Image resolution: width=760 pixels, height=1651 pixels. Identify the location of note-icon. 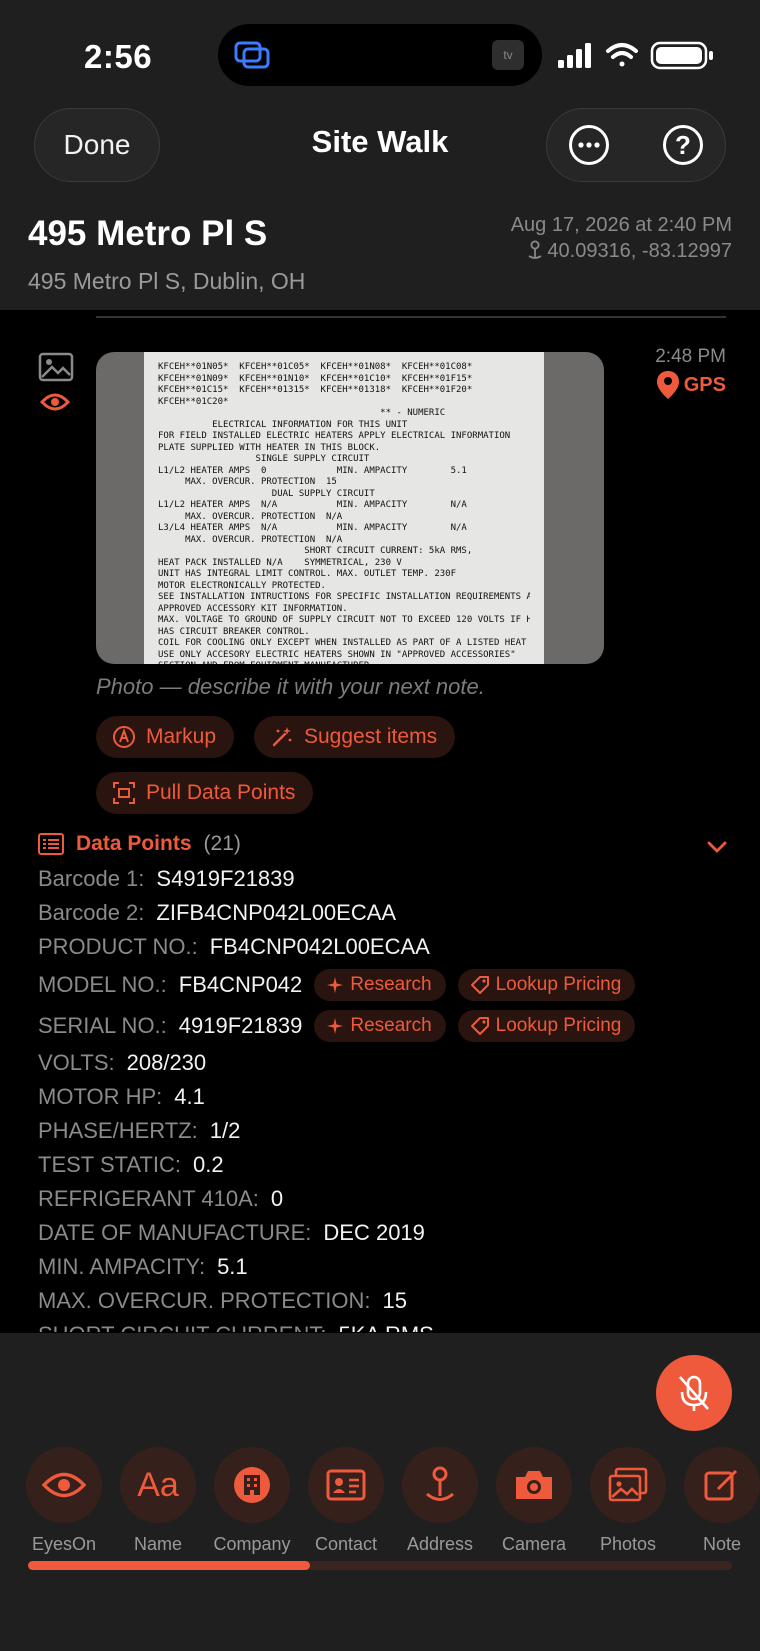
(722, 1485).